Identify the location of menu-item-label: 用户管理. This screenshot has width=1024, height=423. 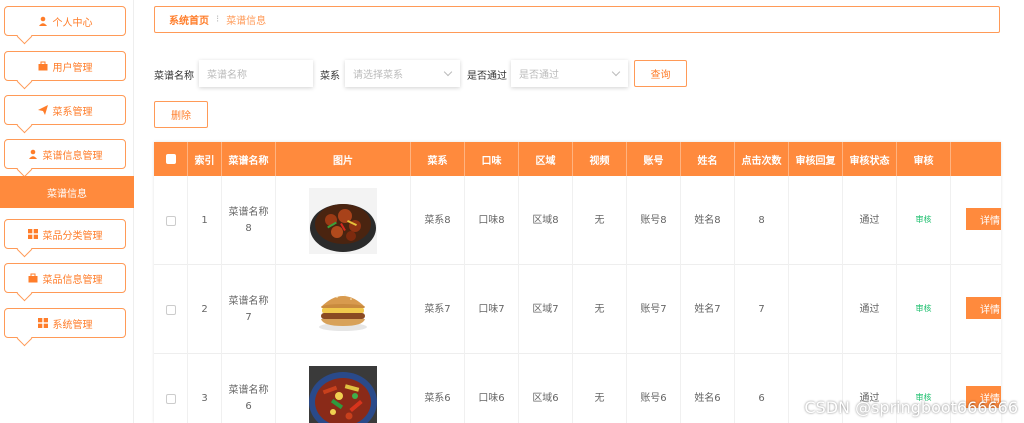
(72, 68).